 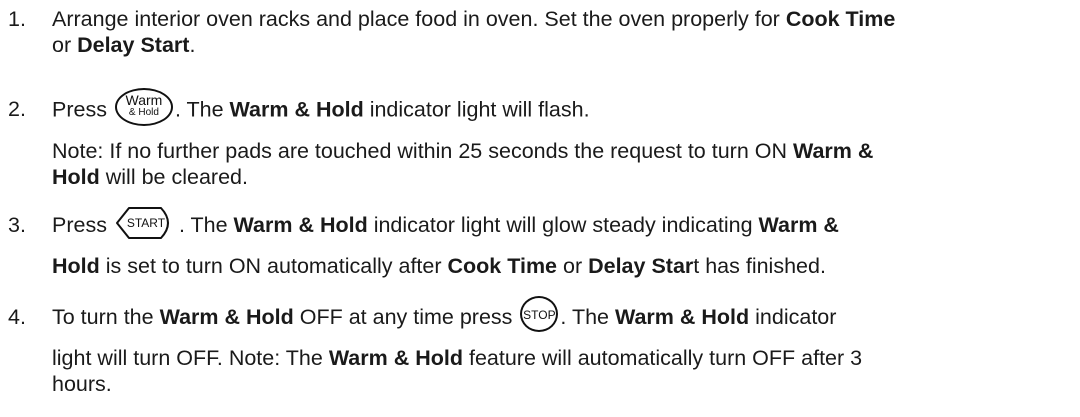 What do you see at coordinates (17, 109) in the screenshot?
I see `step-number: 2.` at bounding box center [17, 109].